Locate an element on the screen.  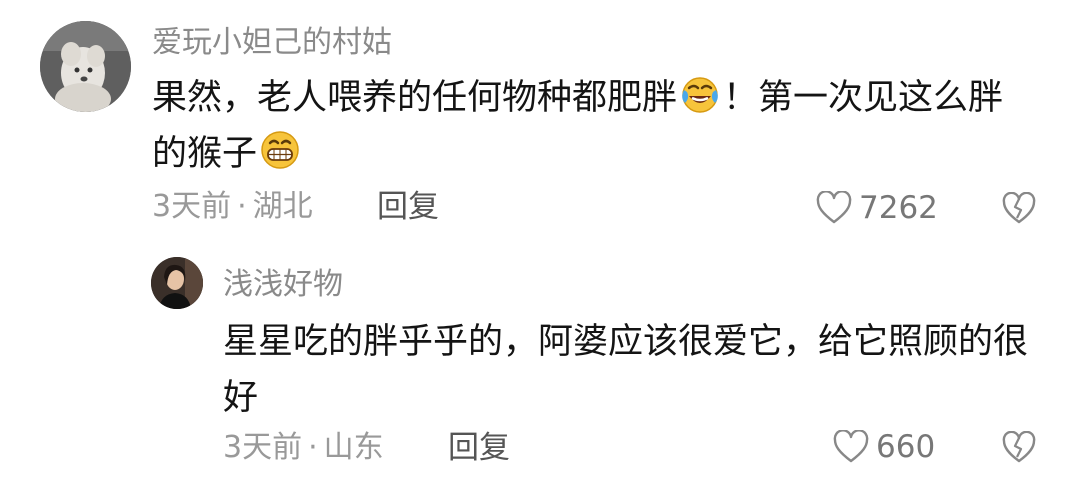
reply-location: 山东 is located at coordinates (353, 447).